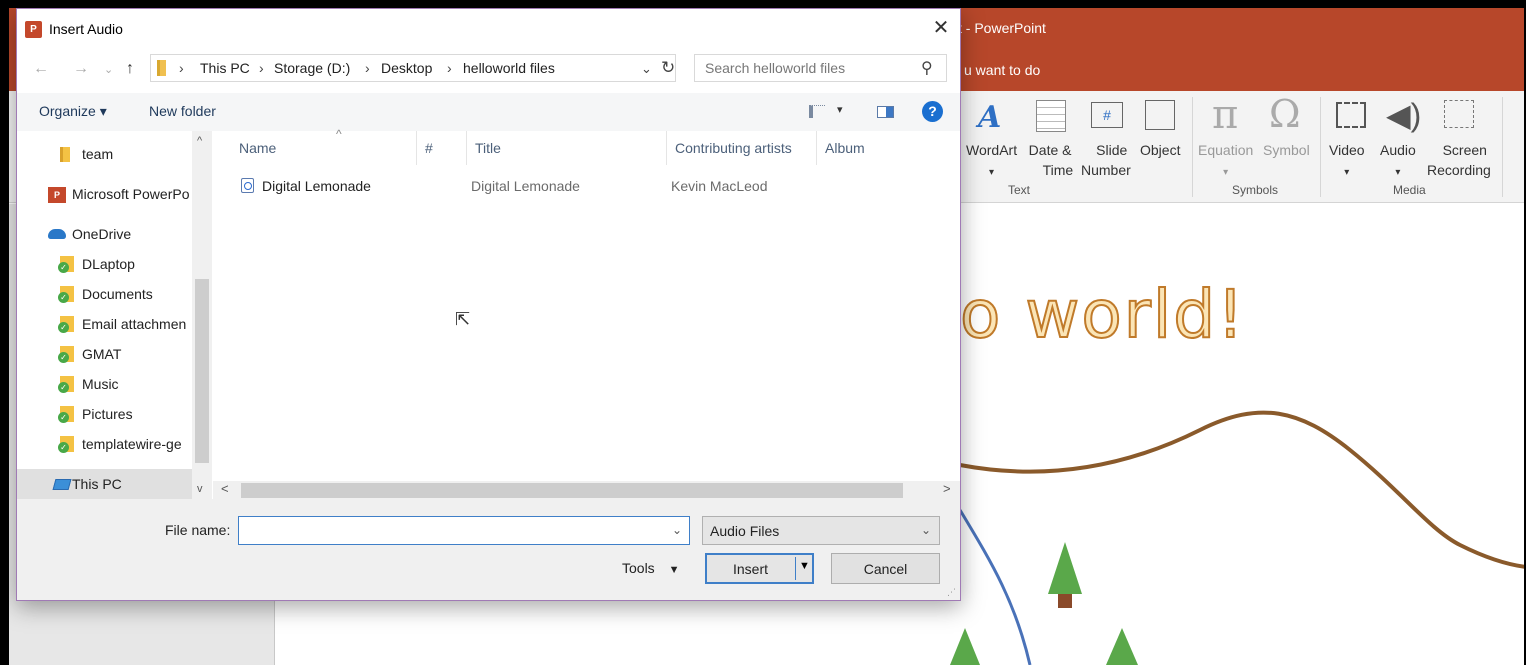 This screenshot has height=665, width=1526. Describe the element at coordinates (114, 264) in the screenshot. I see `nav-item-dlaptop: DLaptop` at that location.